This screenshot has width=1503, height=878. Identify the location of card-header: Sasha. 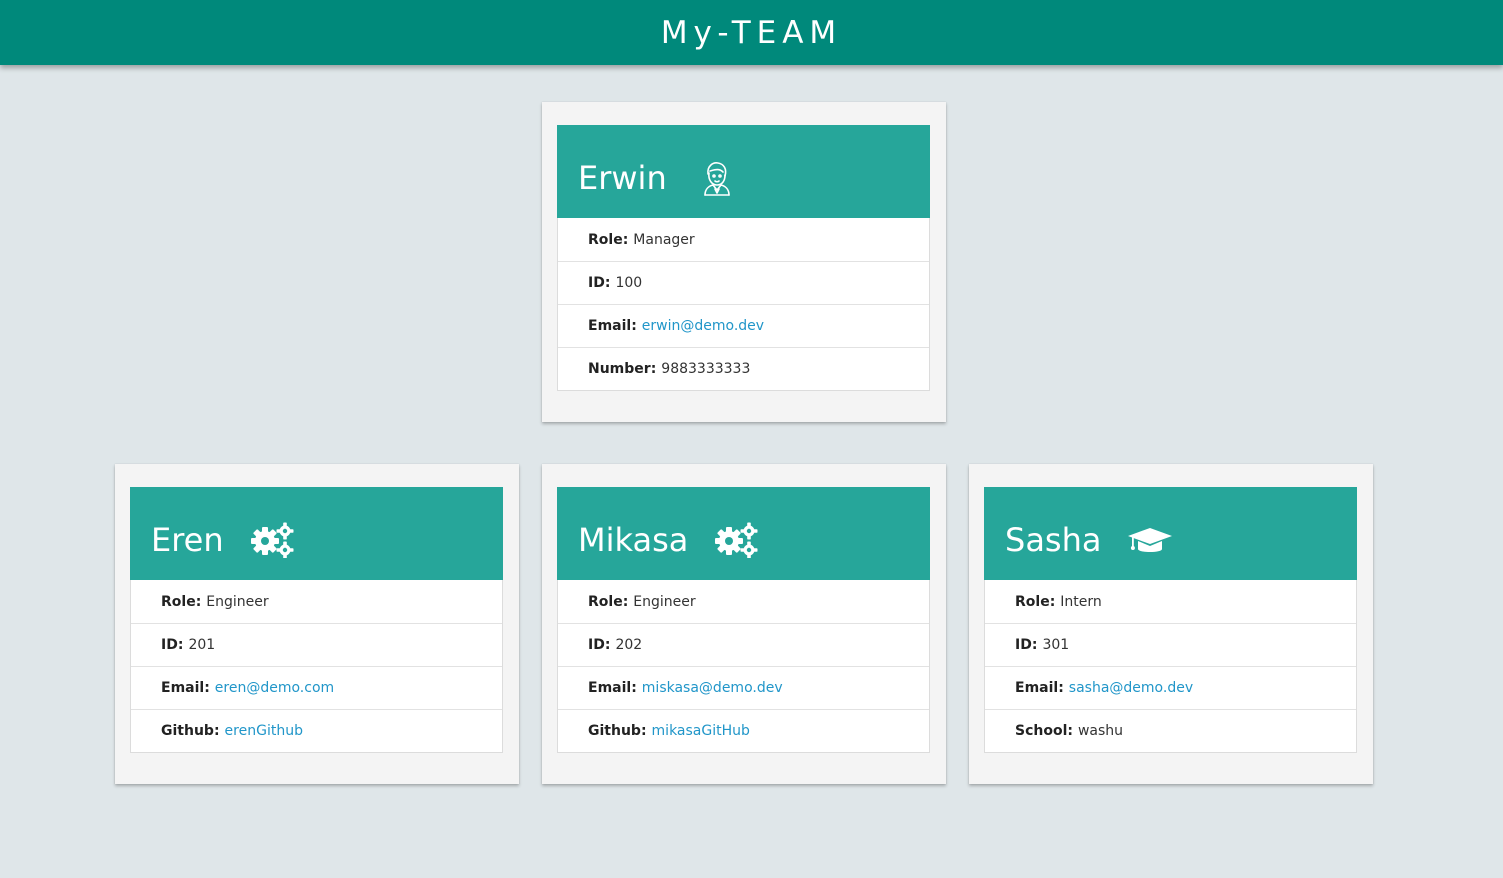
(1170, 533).